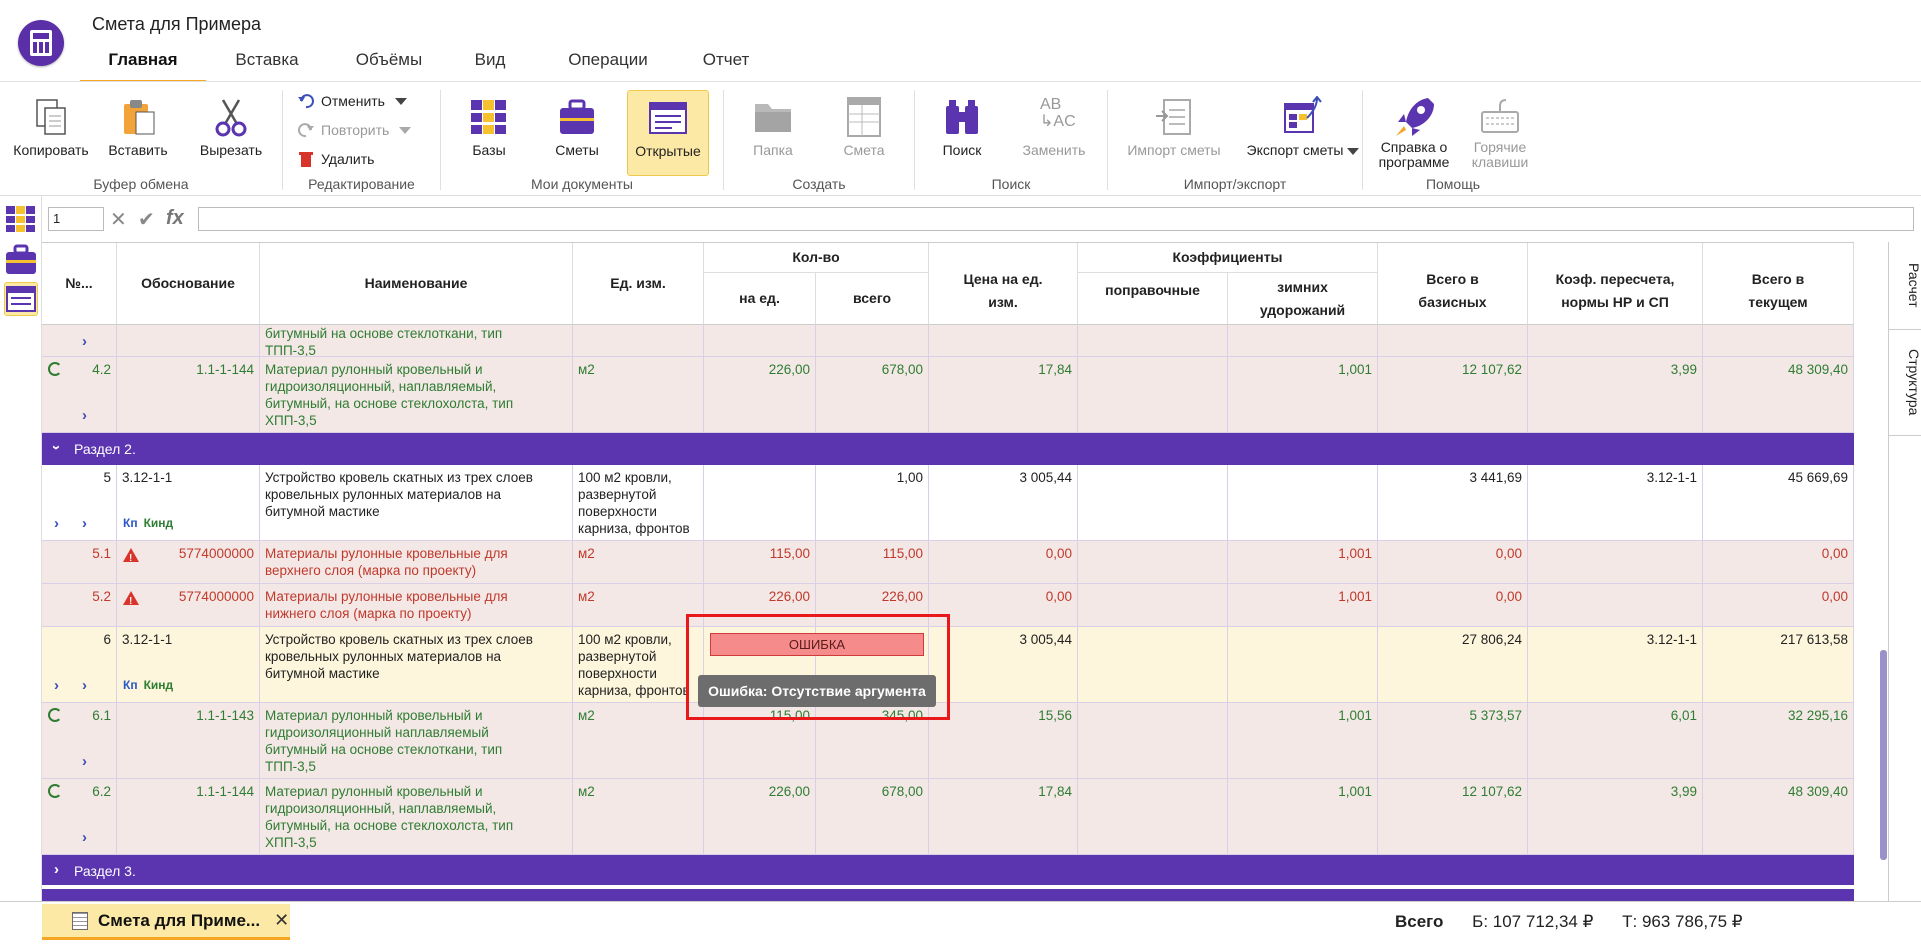 This screenshot has width=1921, height=945. I want to click on header-name: Наименование, so click(416, 284).